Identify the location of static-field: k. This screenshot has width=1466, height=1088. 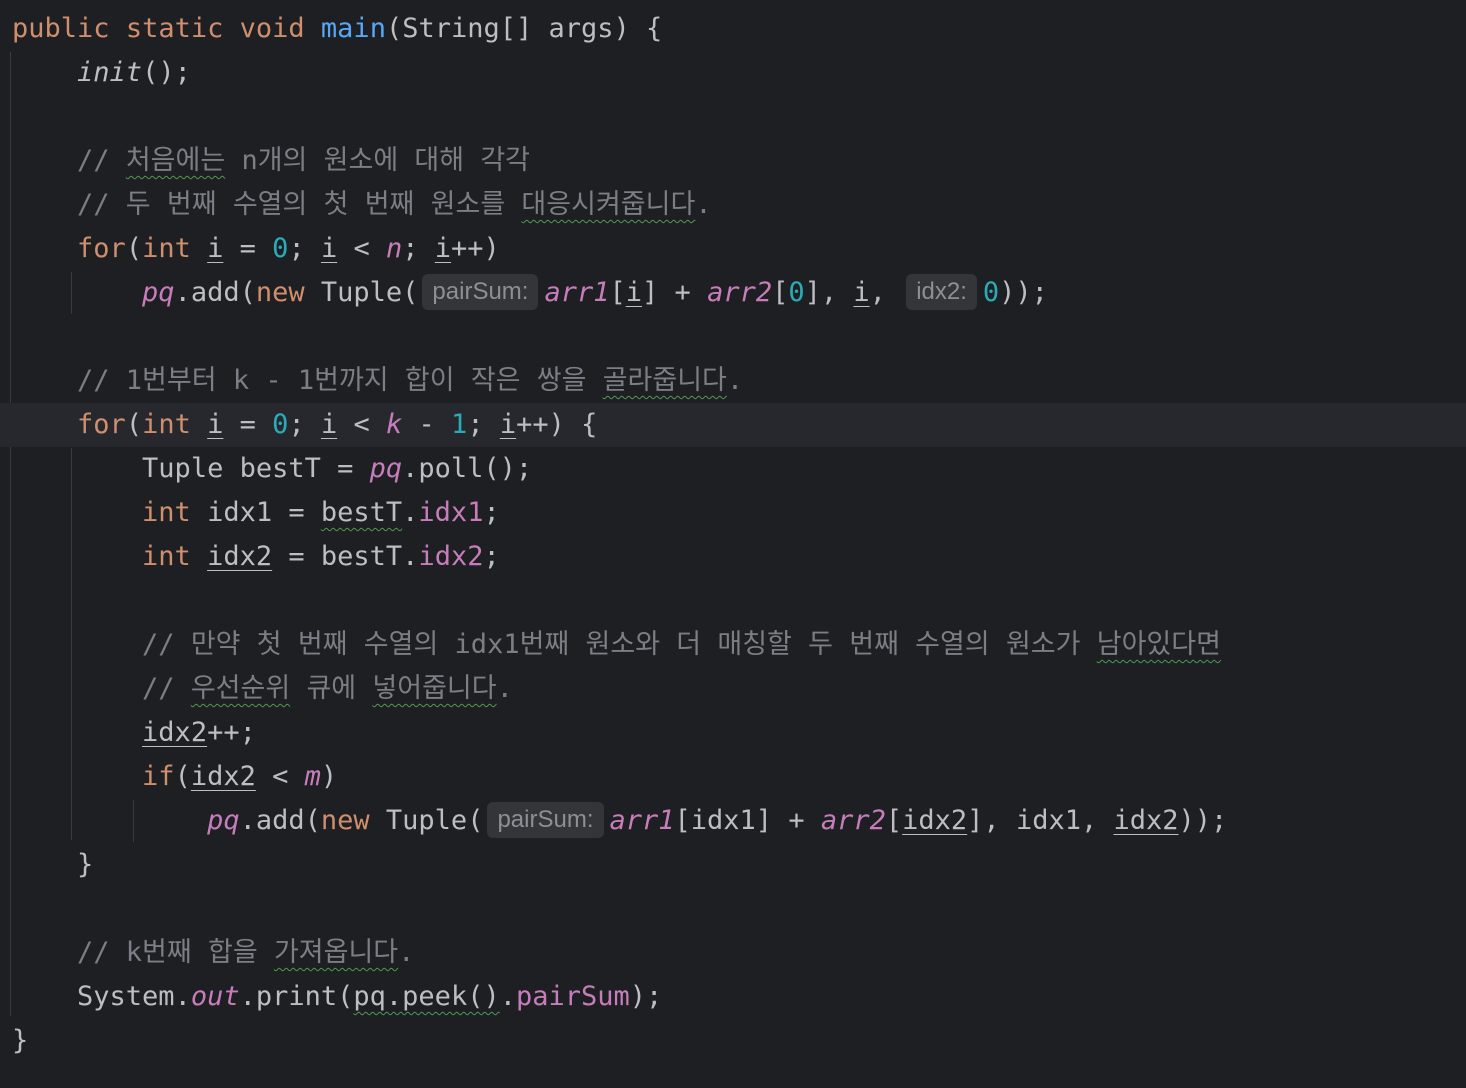
(394, 424).